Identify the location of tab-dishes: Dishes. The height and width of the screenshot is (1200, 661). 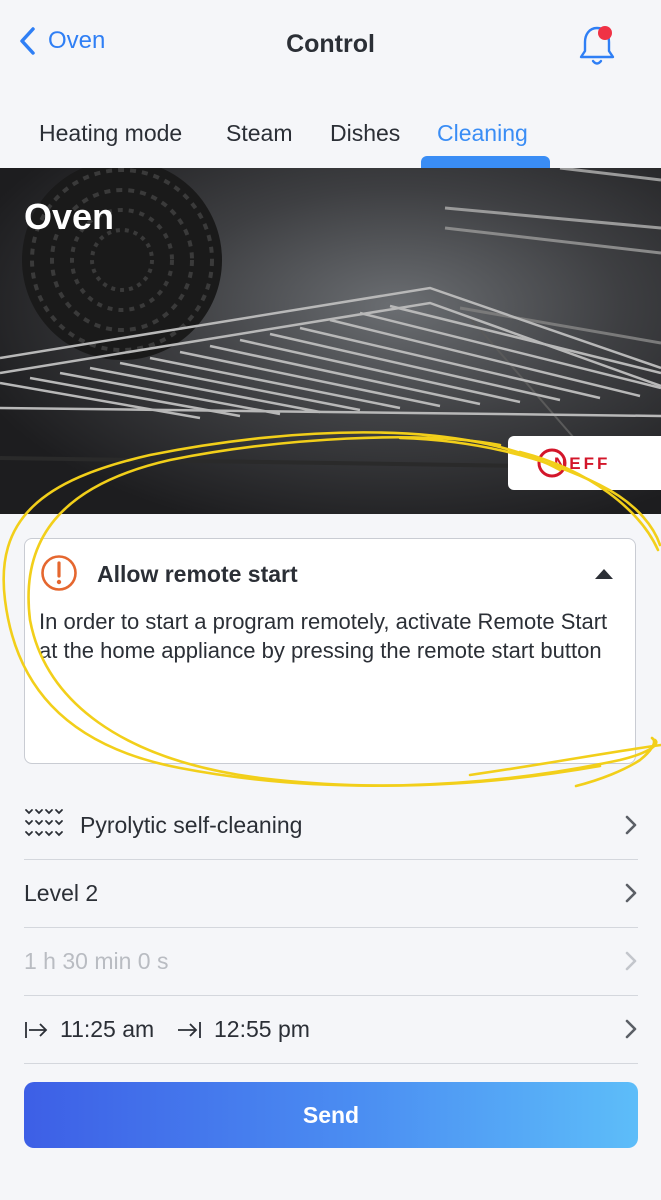
(365, 133).